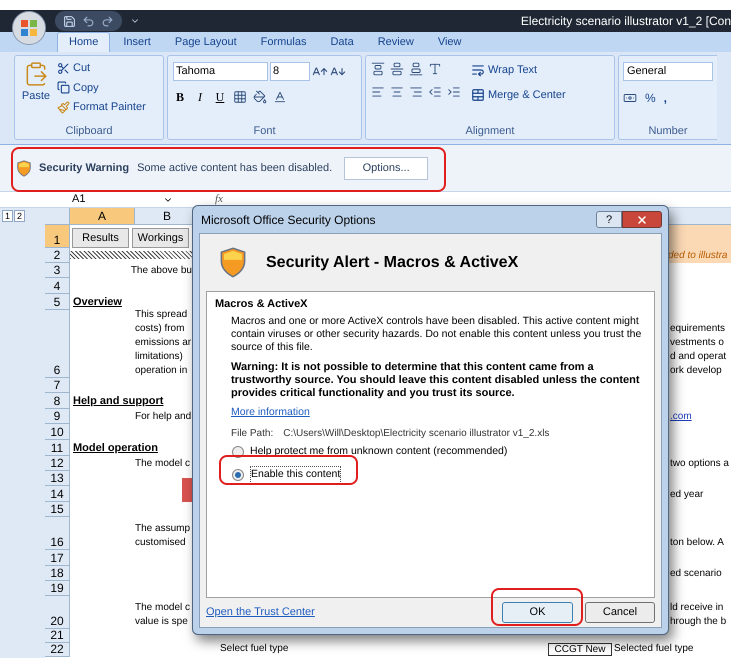 The width and height of the screenshot is (731, 658). What do you see at coordinates (435, 92) in the screenshot?
I see `decrease-indent-icon` at bounding box center [435, 92].